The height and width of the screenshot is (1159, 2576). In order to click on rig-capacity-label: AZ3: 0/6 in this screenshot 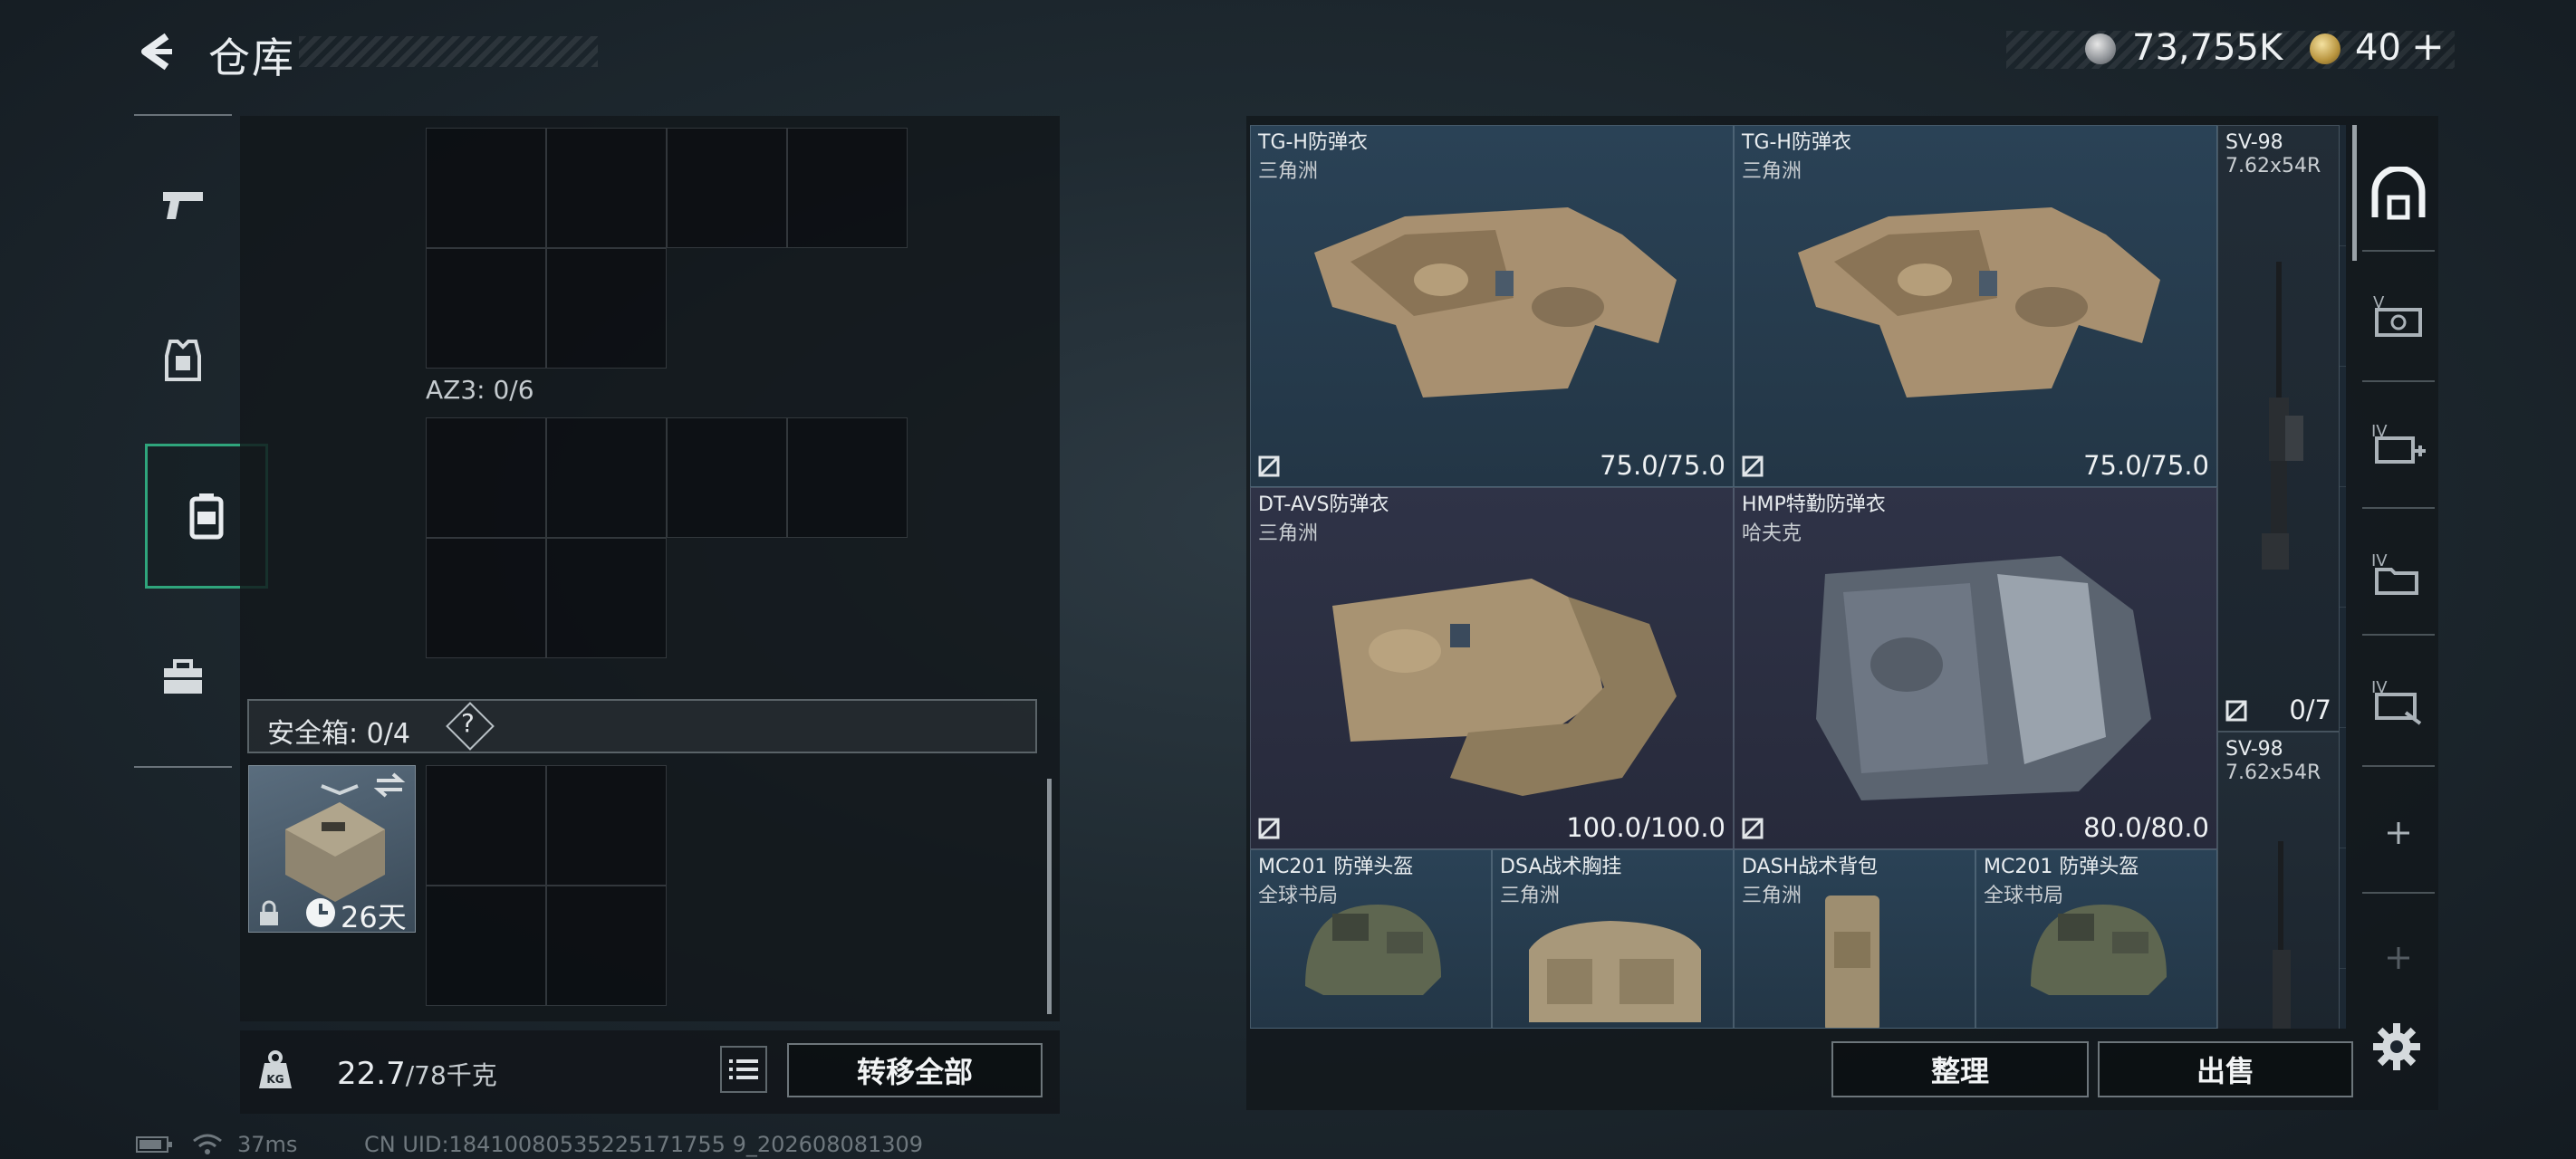, I will do `click(480, 390)`.